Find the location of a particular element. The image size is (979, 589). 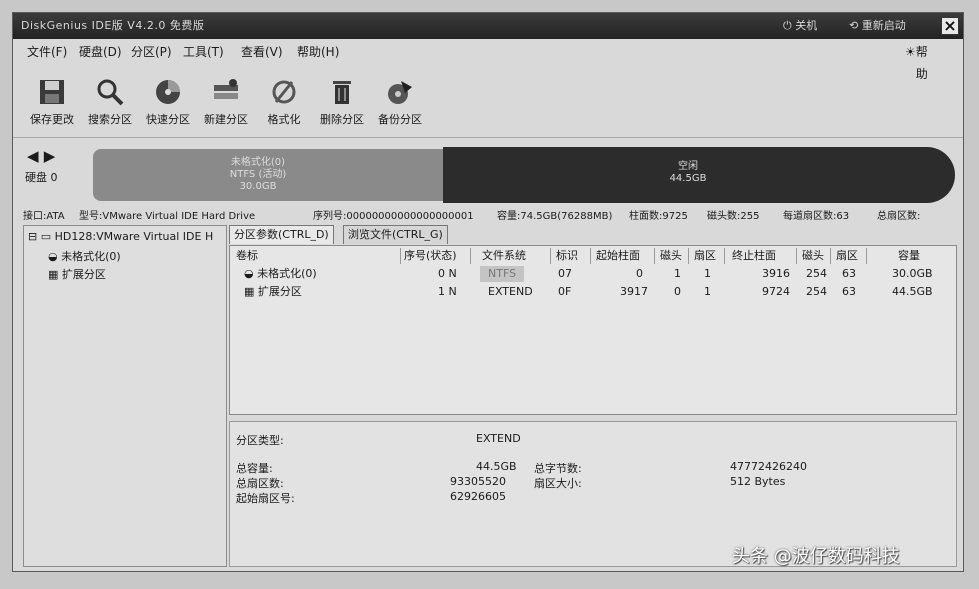

col-header-label: 卷标 is located at coordinates (247, 256).